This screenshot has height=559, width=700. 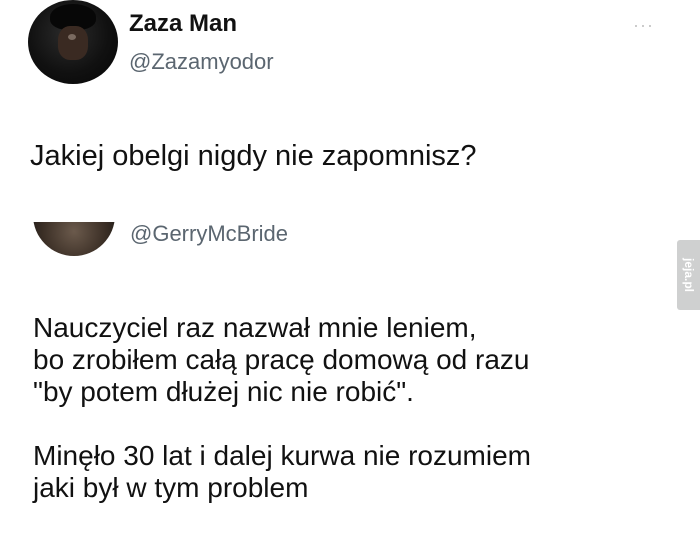 I want to click on quote-author-handle: @GerryMcBride, so click(x=209, y=234).